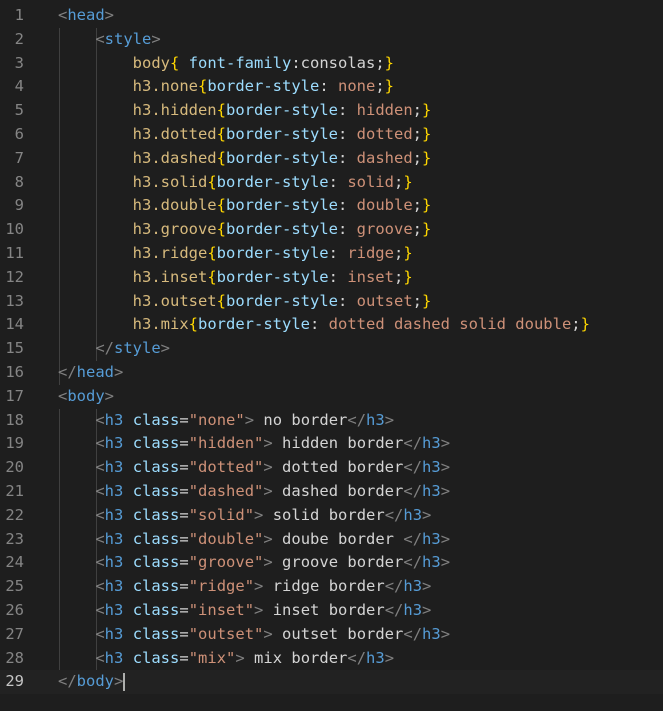 Image resolution: width=663 pixels, height=711 pixels. I want to click on code-line: 10 h3.groove{border-style: groove;}, so click(331, 230).